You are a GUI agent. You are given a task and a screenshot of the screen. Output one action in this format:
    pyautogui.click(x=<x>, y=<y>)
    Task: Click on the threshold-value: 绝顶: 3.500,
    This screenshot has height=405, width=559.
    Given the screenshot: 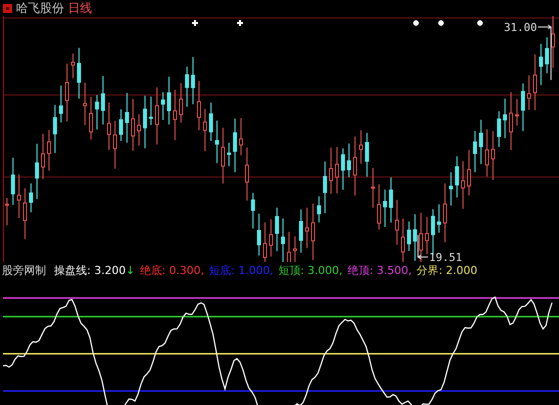 What is the action you would take?
    pyautogui.click(x=380, y=270)
    